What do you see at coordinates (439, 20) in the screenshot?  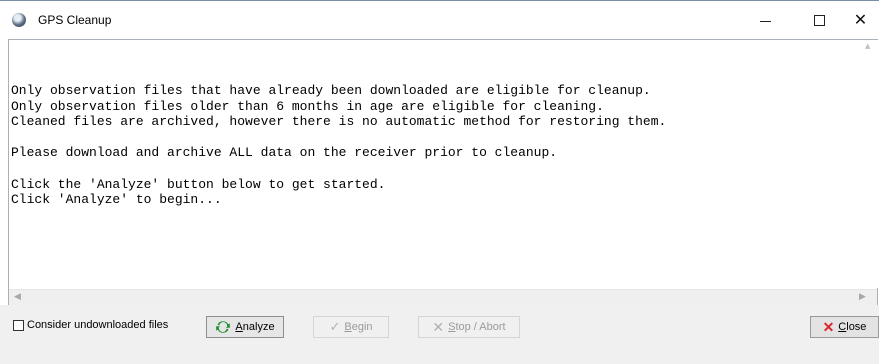 I see `title-bar: GPS Cleanup ✕` at bounding box center [439, 20].